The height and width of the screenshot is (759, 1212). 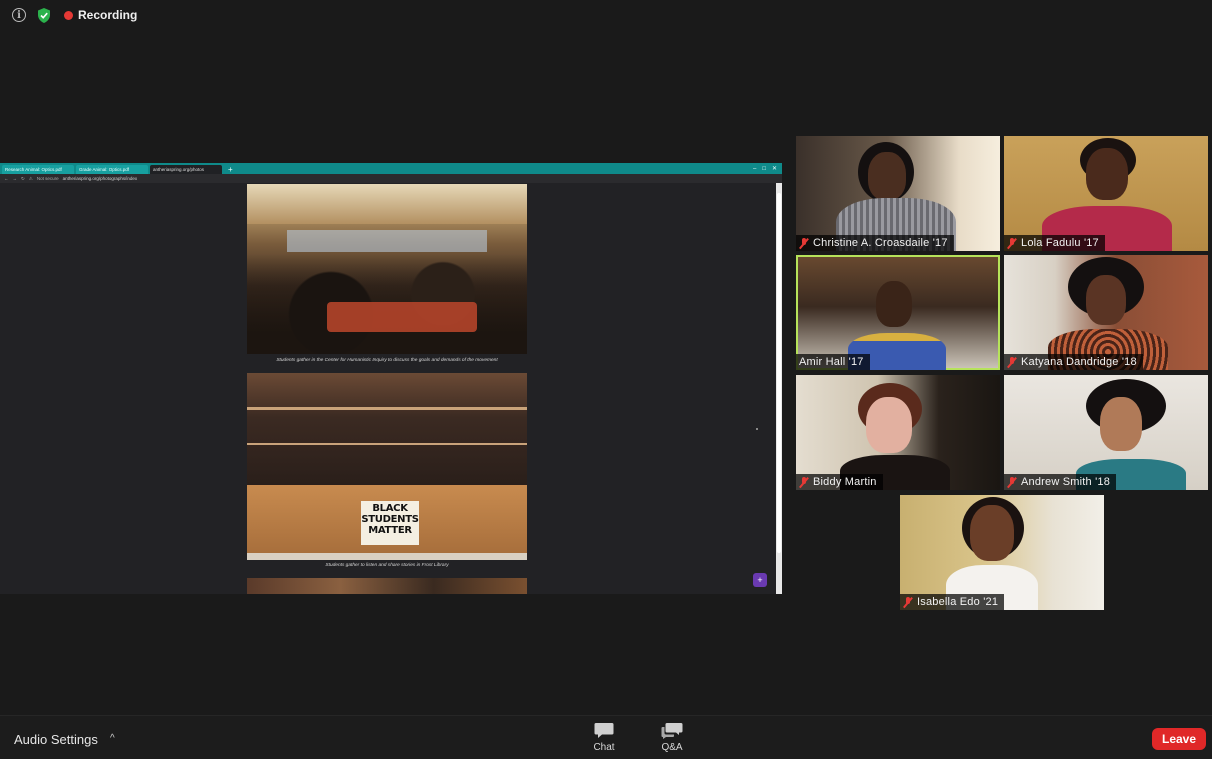 I want to click on chat-label: Chat, so click(x=604, y=747).